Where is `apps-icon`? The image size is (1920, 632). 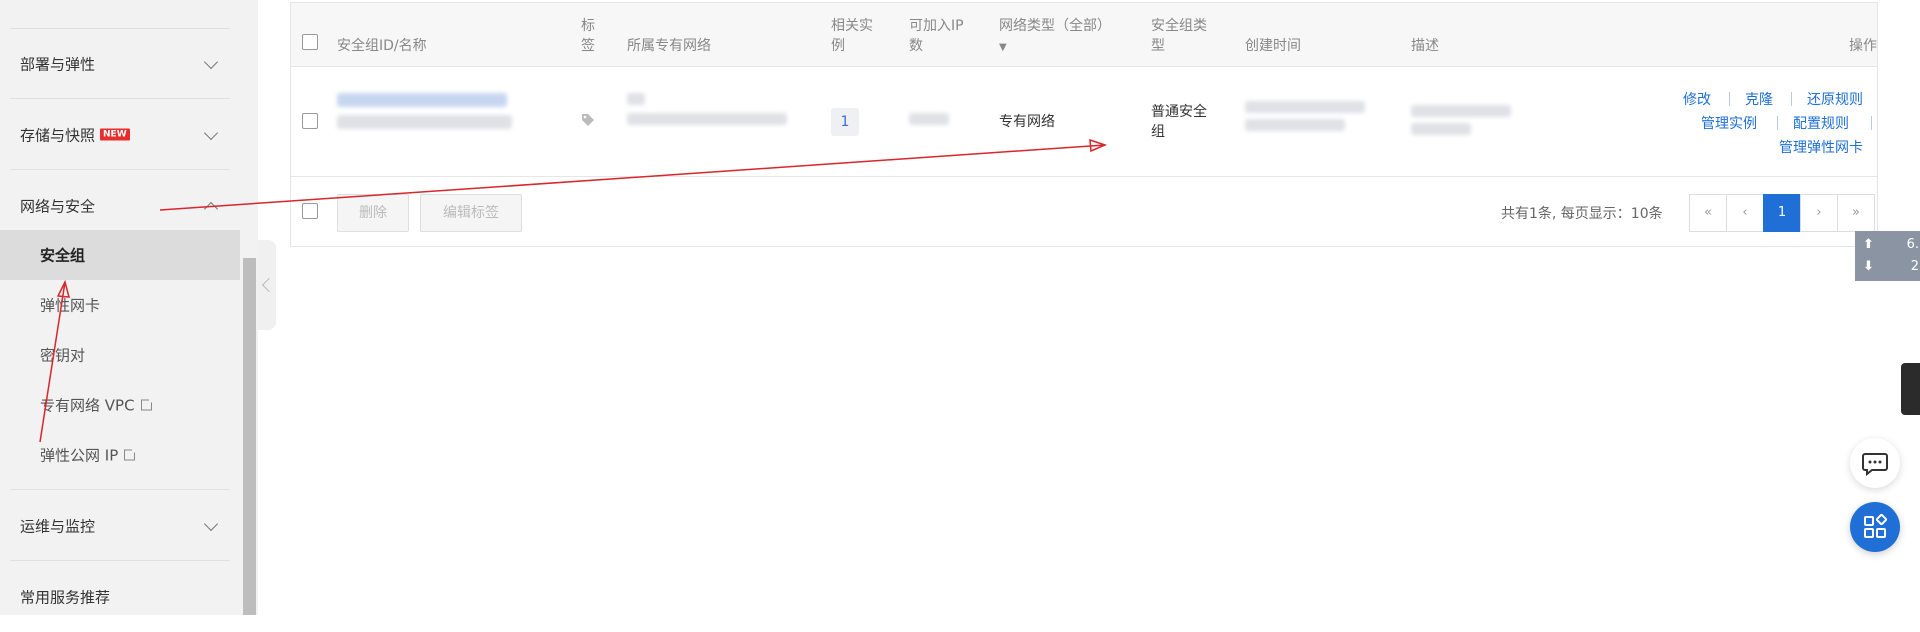
apps-icon is located at coordinates (1876, 525).